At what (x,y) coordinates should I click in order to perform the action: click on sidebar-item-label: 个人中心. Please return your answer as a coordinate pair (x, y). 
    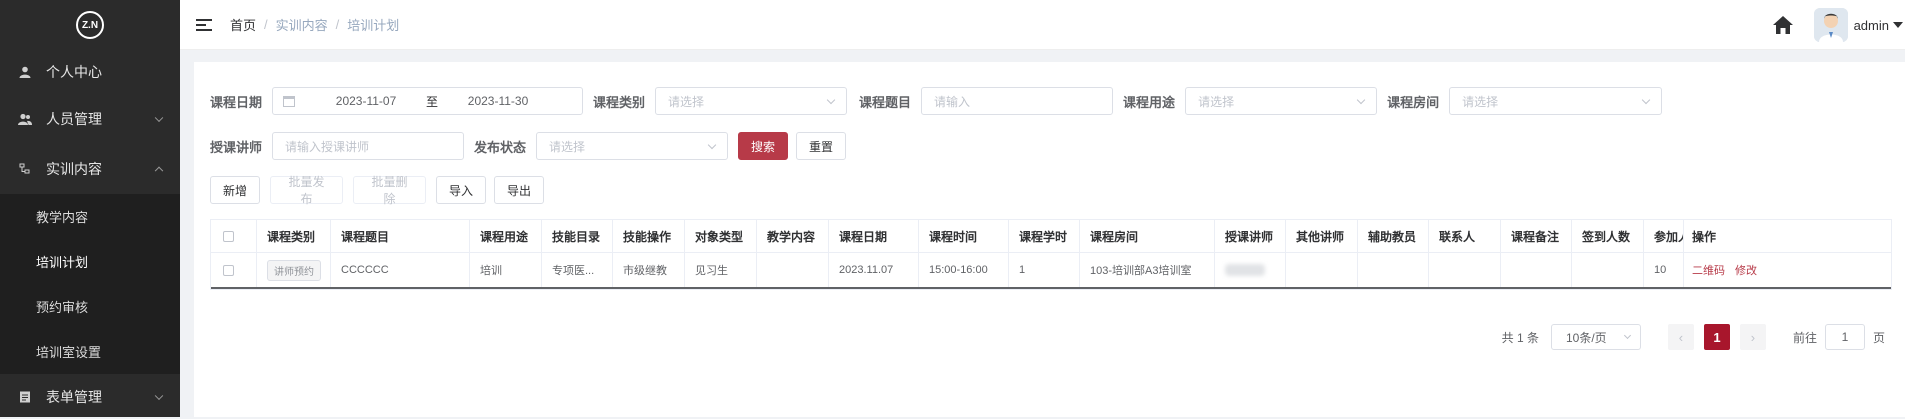
    Looking at the image, I should click on (74, 72).